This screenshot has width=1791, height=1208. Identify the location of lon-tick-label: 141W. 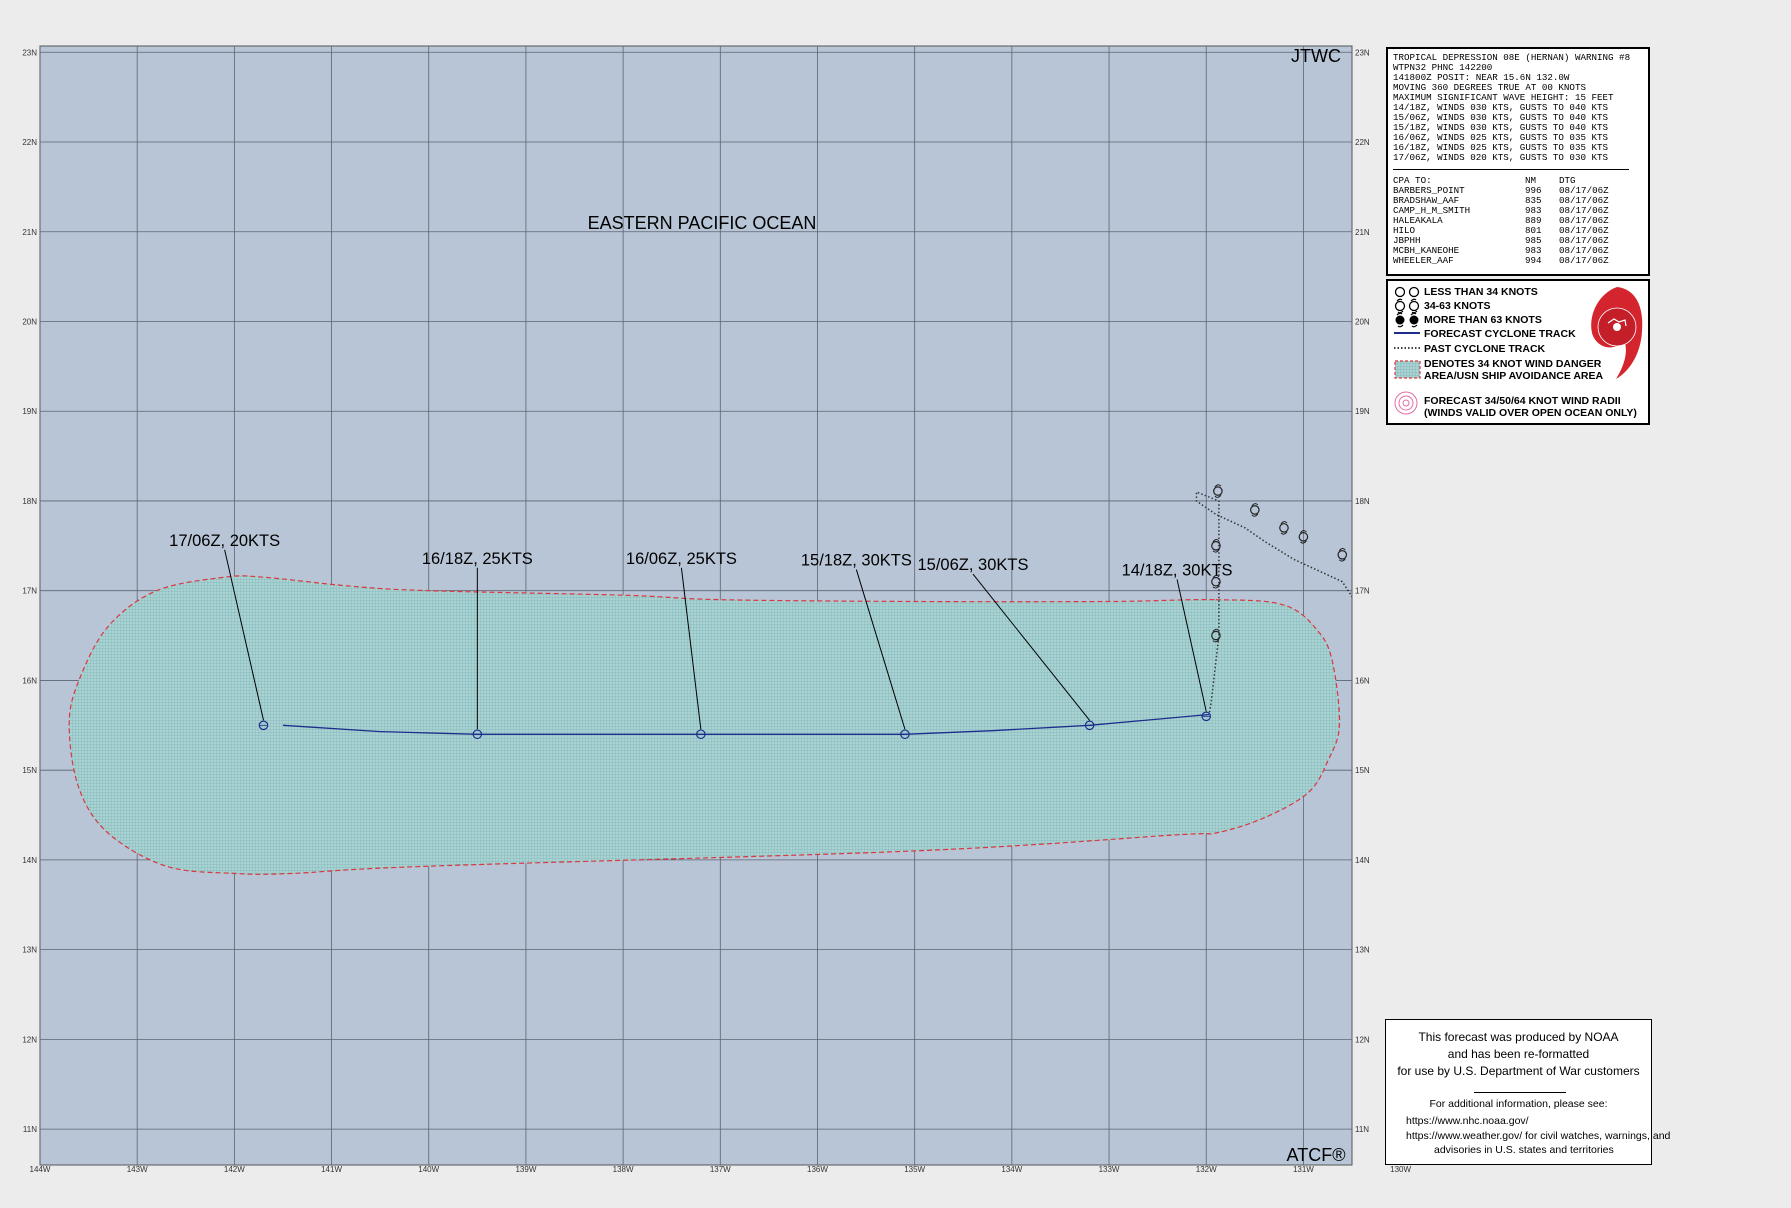
(331, 1169).